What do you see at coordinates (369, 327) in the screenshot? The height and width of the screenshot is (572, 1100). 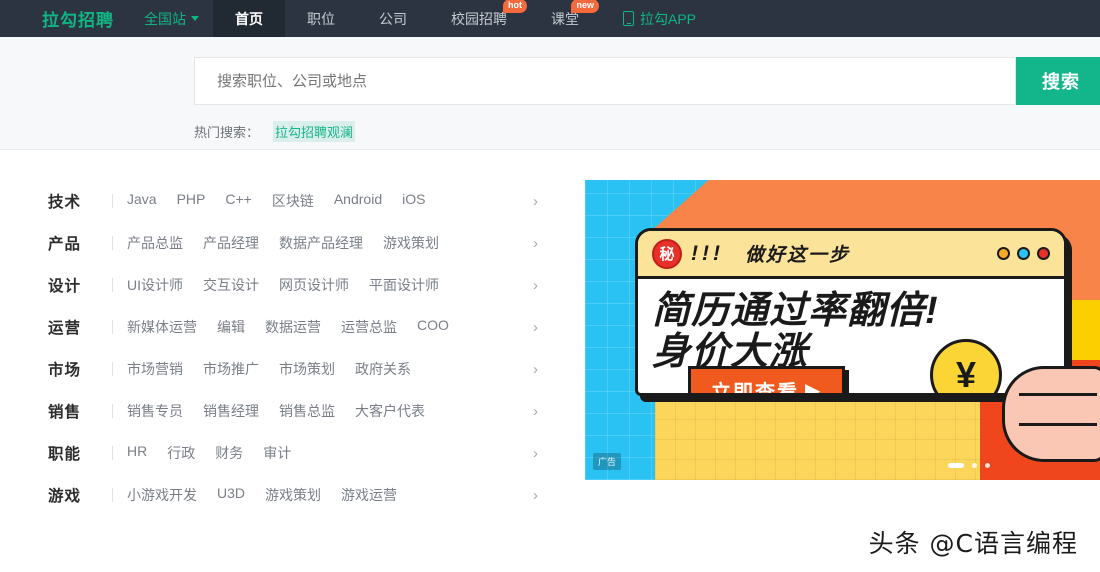 I see `subcategory: 运营总监` at bounding box center [369, 327].